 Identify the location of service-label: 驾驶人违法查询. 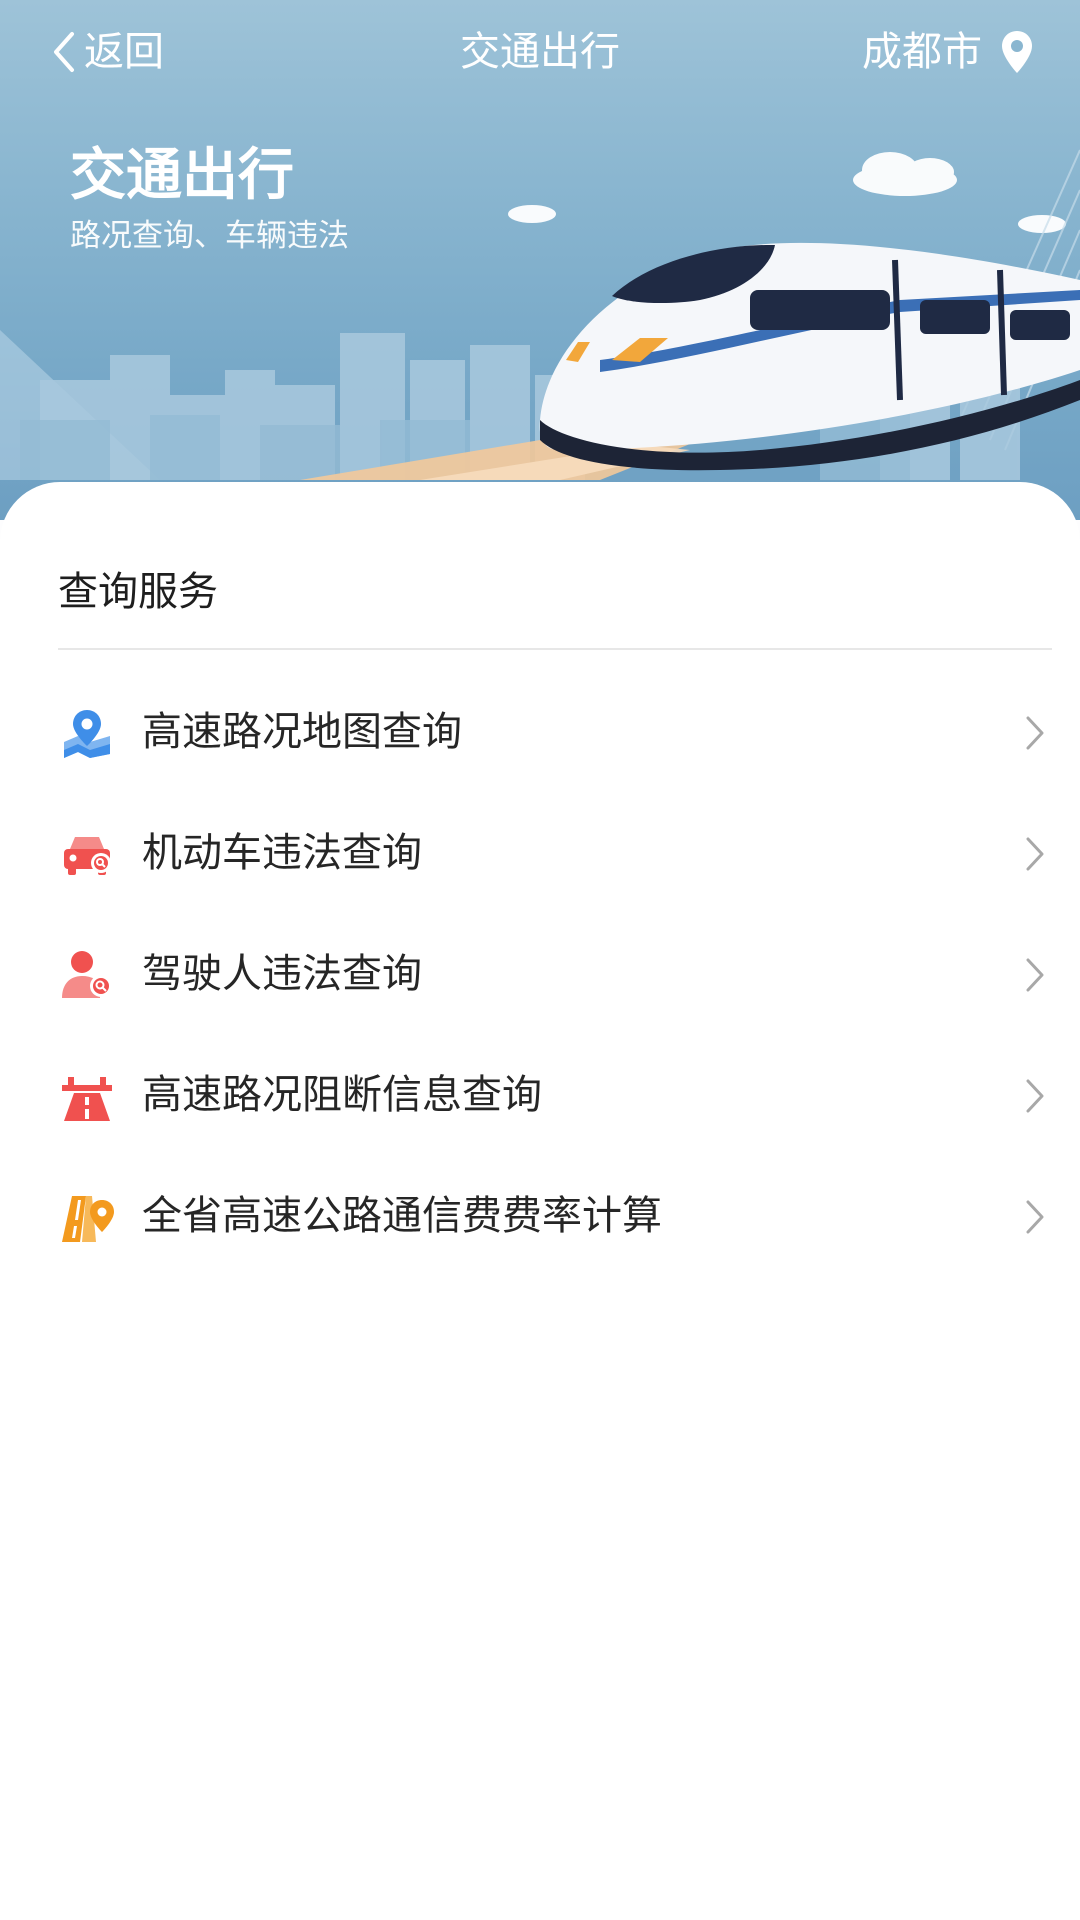
(282, 974).